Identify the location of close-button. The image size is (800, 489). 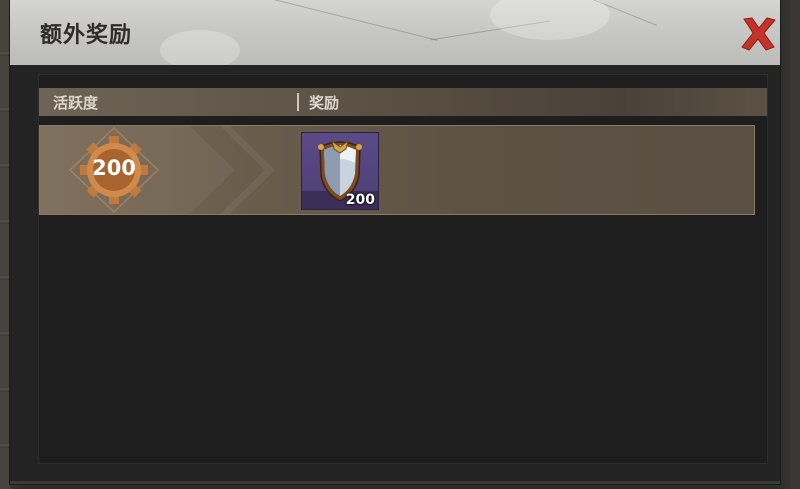
(758, 34).